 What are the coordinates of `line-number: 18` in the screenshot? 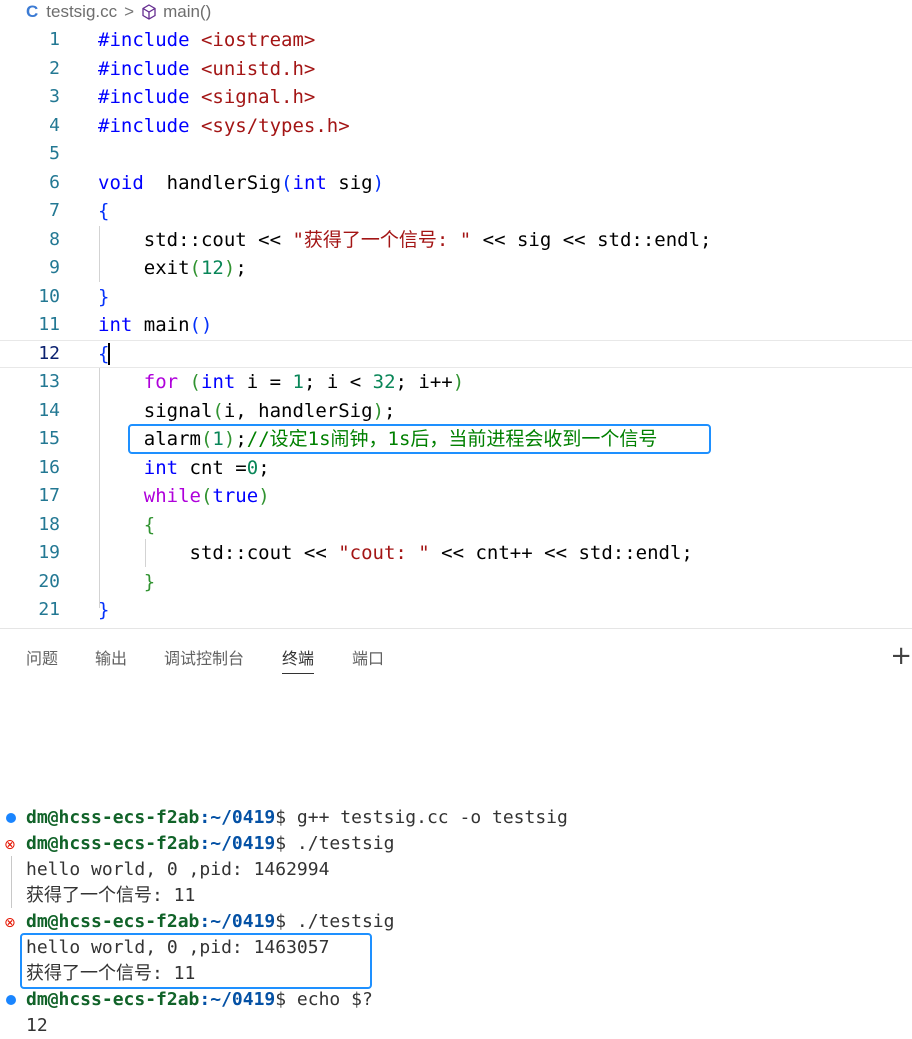 It's located at (49, 524).